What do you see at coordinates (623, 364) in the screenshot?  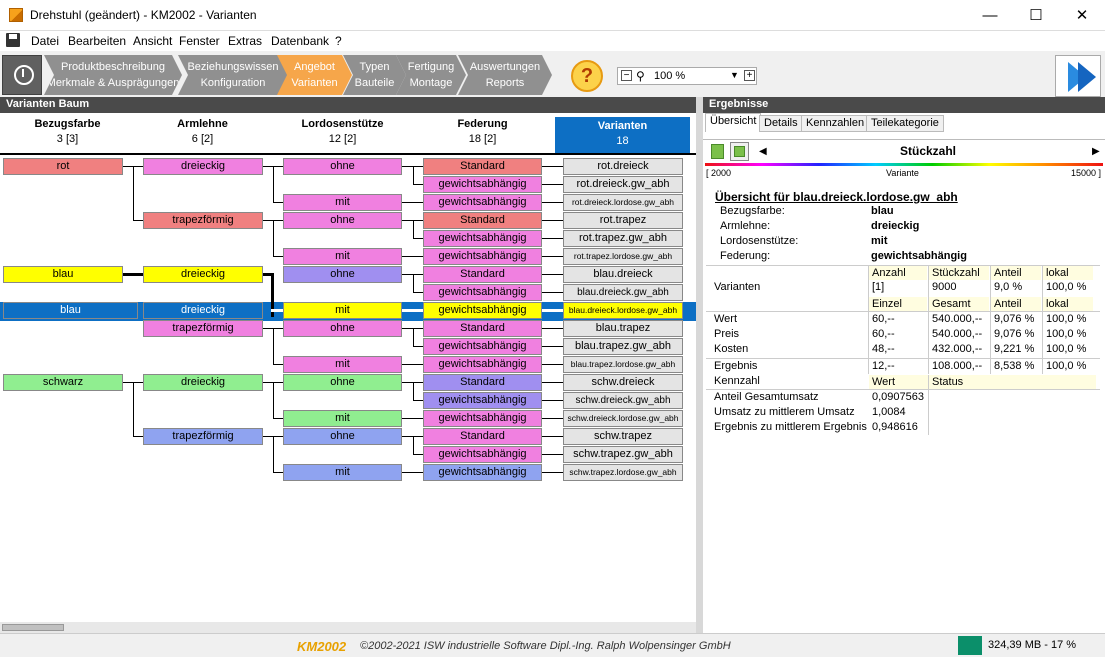 I see `variant-node: blau.trapez.lordose.gw_abh` at bounding box center [623, 364].